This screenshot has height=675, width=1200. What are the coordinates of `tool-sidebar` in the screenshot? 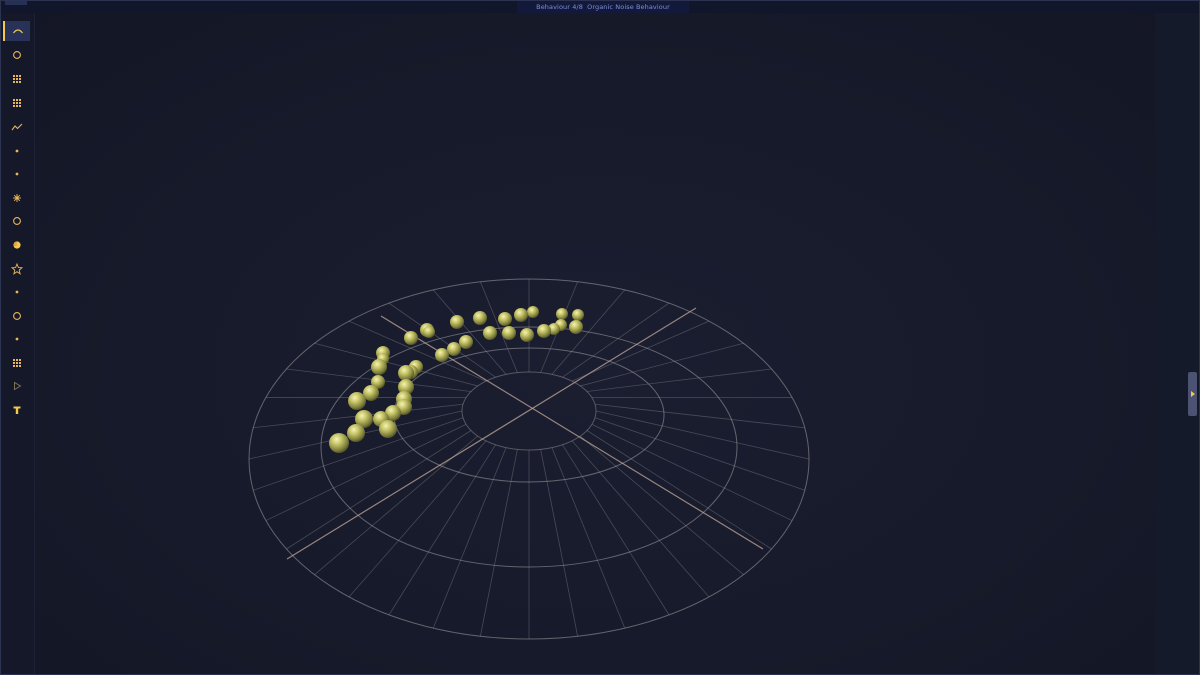 It's located at (18, 343).